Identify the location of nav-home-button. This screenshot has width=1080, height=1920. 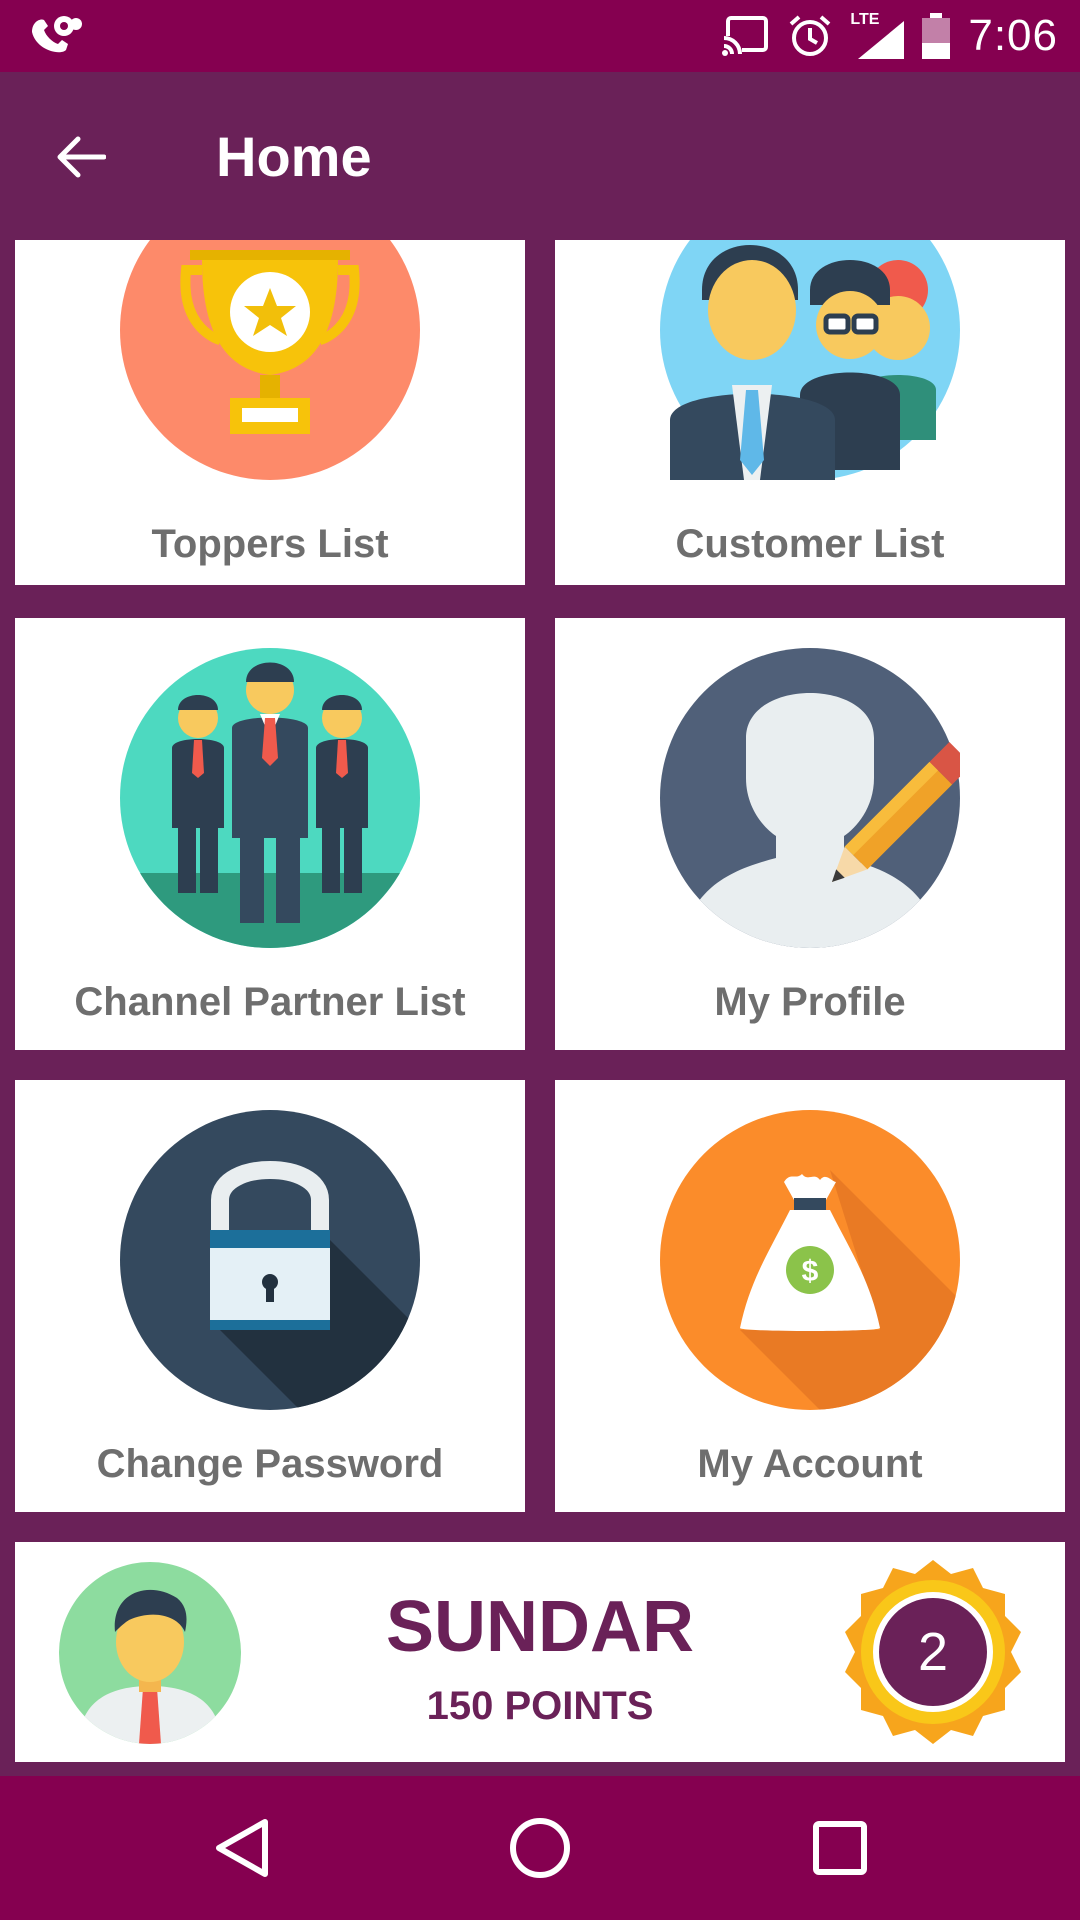
(540, 1848).